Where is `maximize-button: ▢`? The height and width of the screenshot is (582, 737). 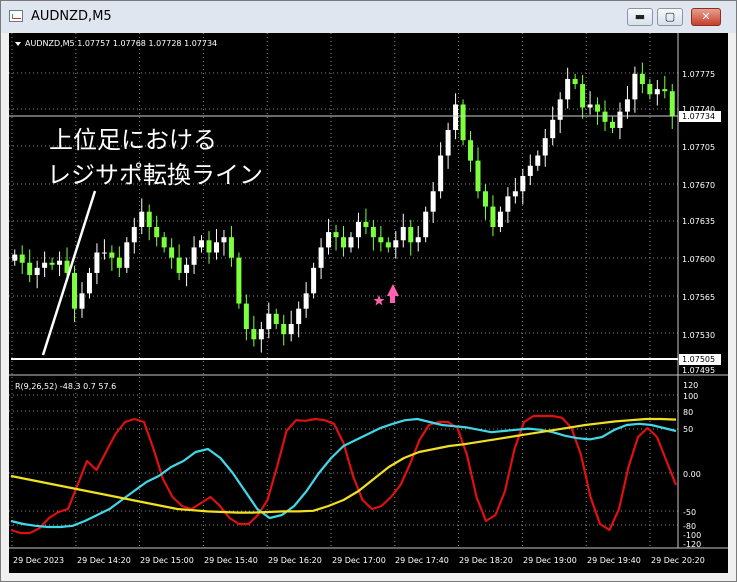
maximize-button: ▢ is located at coordinates (670, 17).